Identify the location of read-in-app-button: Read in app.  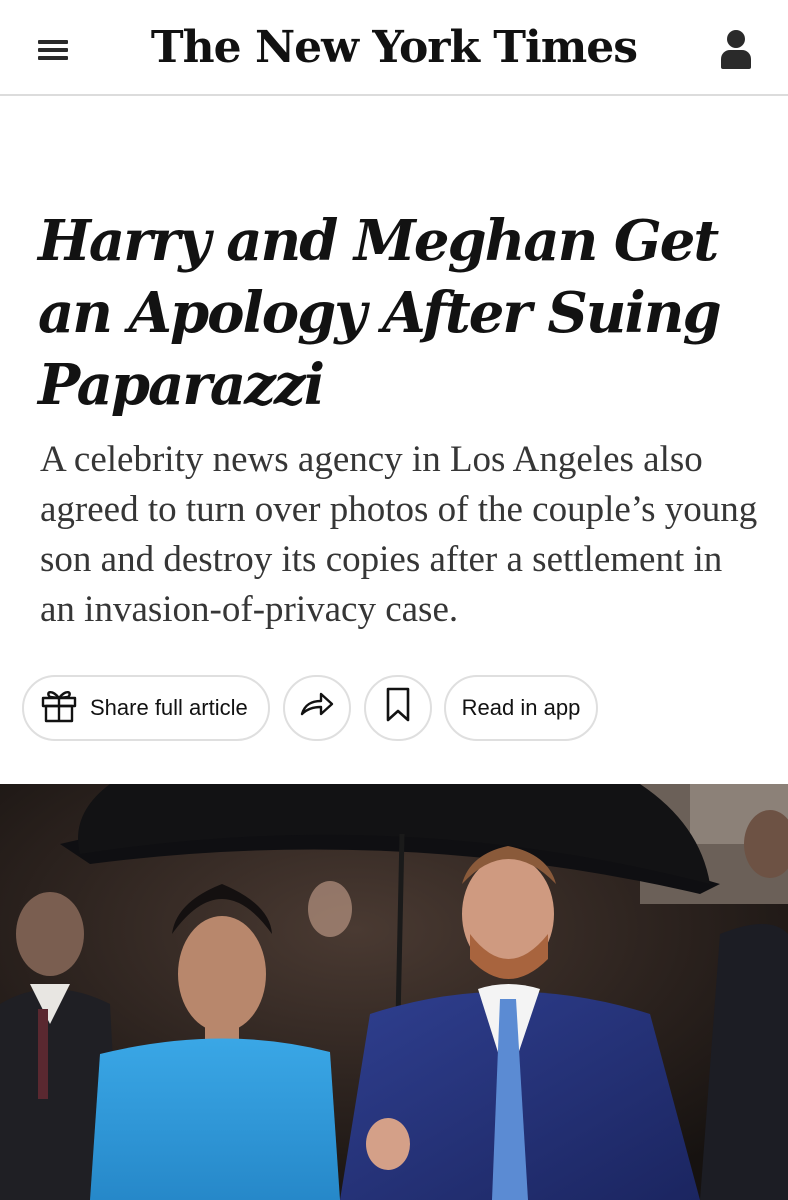
(521, 708).